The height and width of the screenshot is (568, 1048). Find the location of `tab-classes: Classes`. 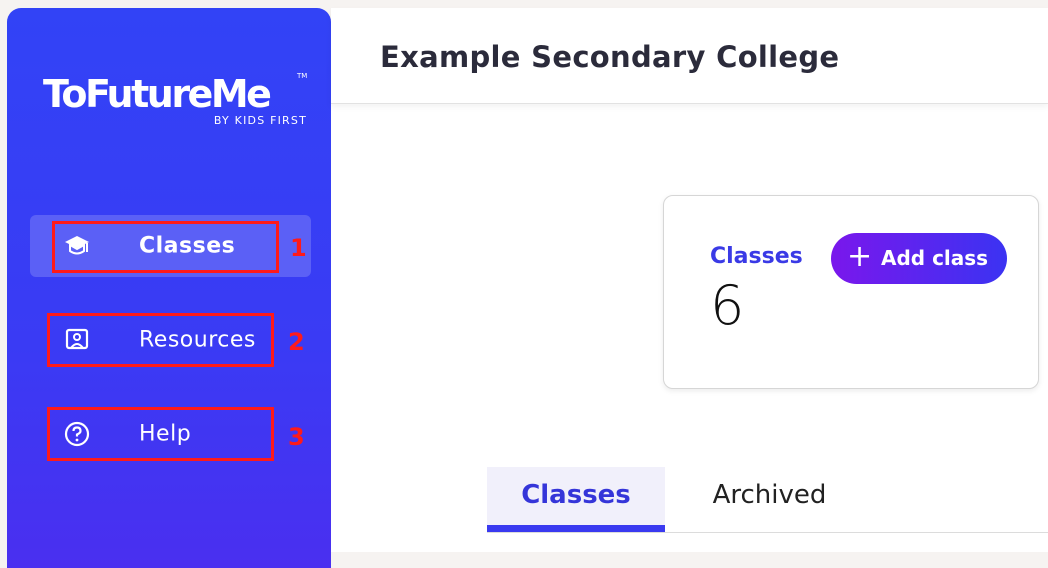

tab-classes: Classes is located at coordinates (576, 499).